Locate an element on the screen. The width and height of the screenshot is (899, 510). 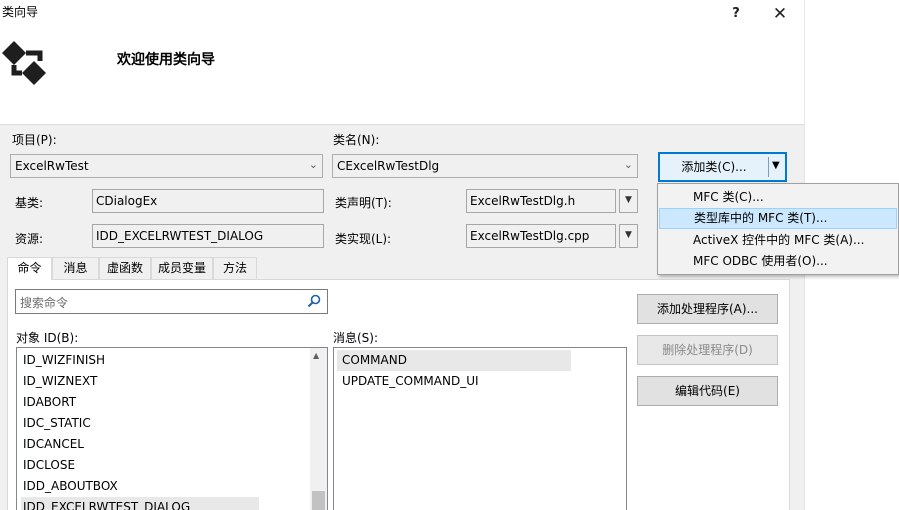
declaration-label: 类声明(T): is located at coordinates (363, 203).